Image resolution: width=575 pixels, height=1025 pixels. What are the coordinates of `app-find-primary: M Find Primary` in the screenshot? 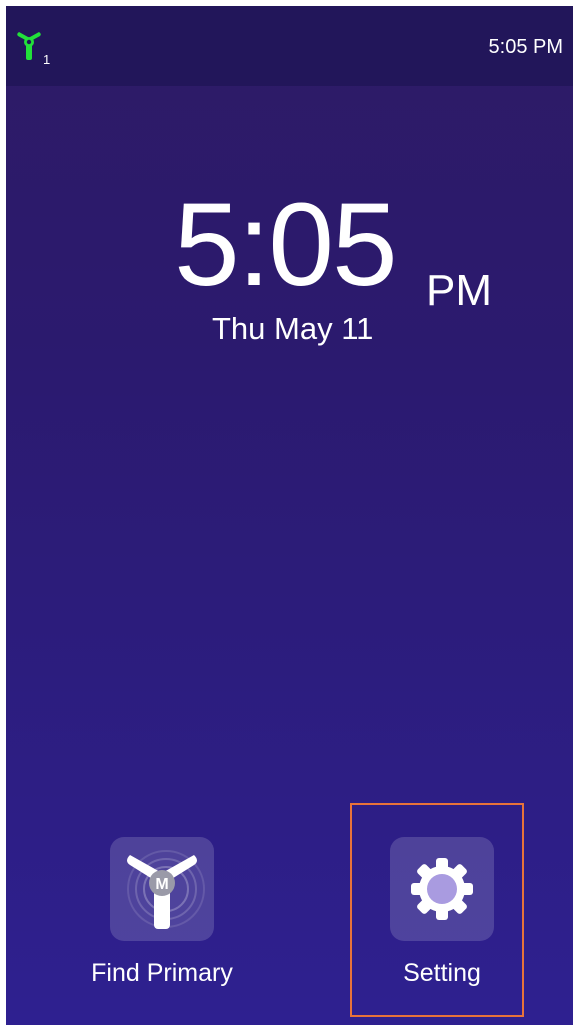 It's located at (162, 912).